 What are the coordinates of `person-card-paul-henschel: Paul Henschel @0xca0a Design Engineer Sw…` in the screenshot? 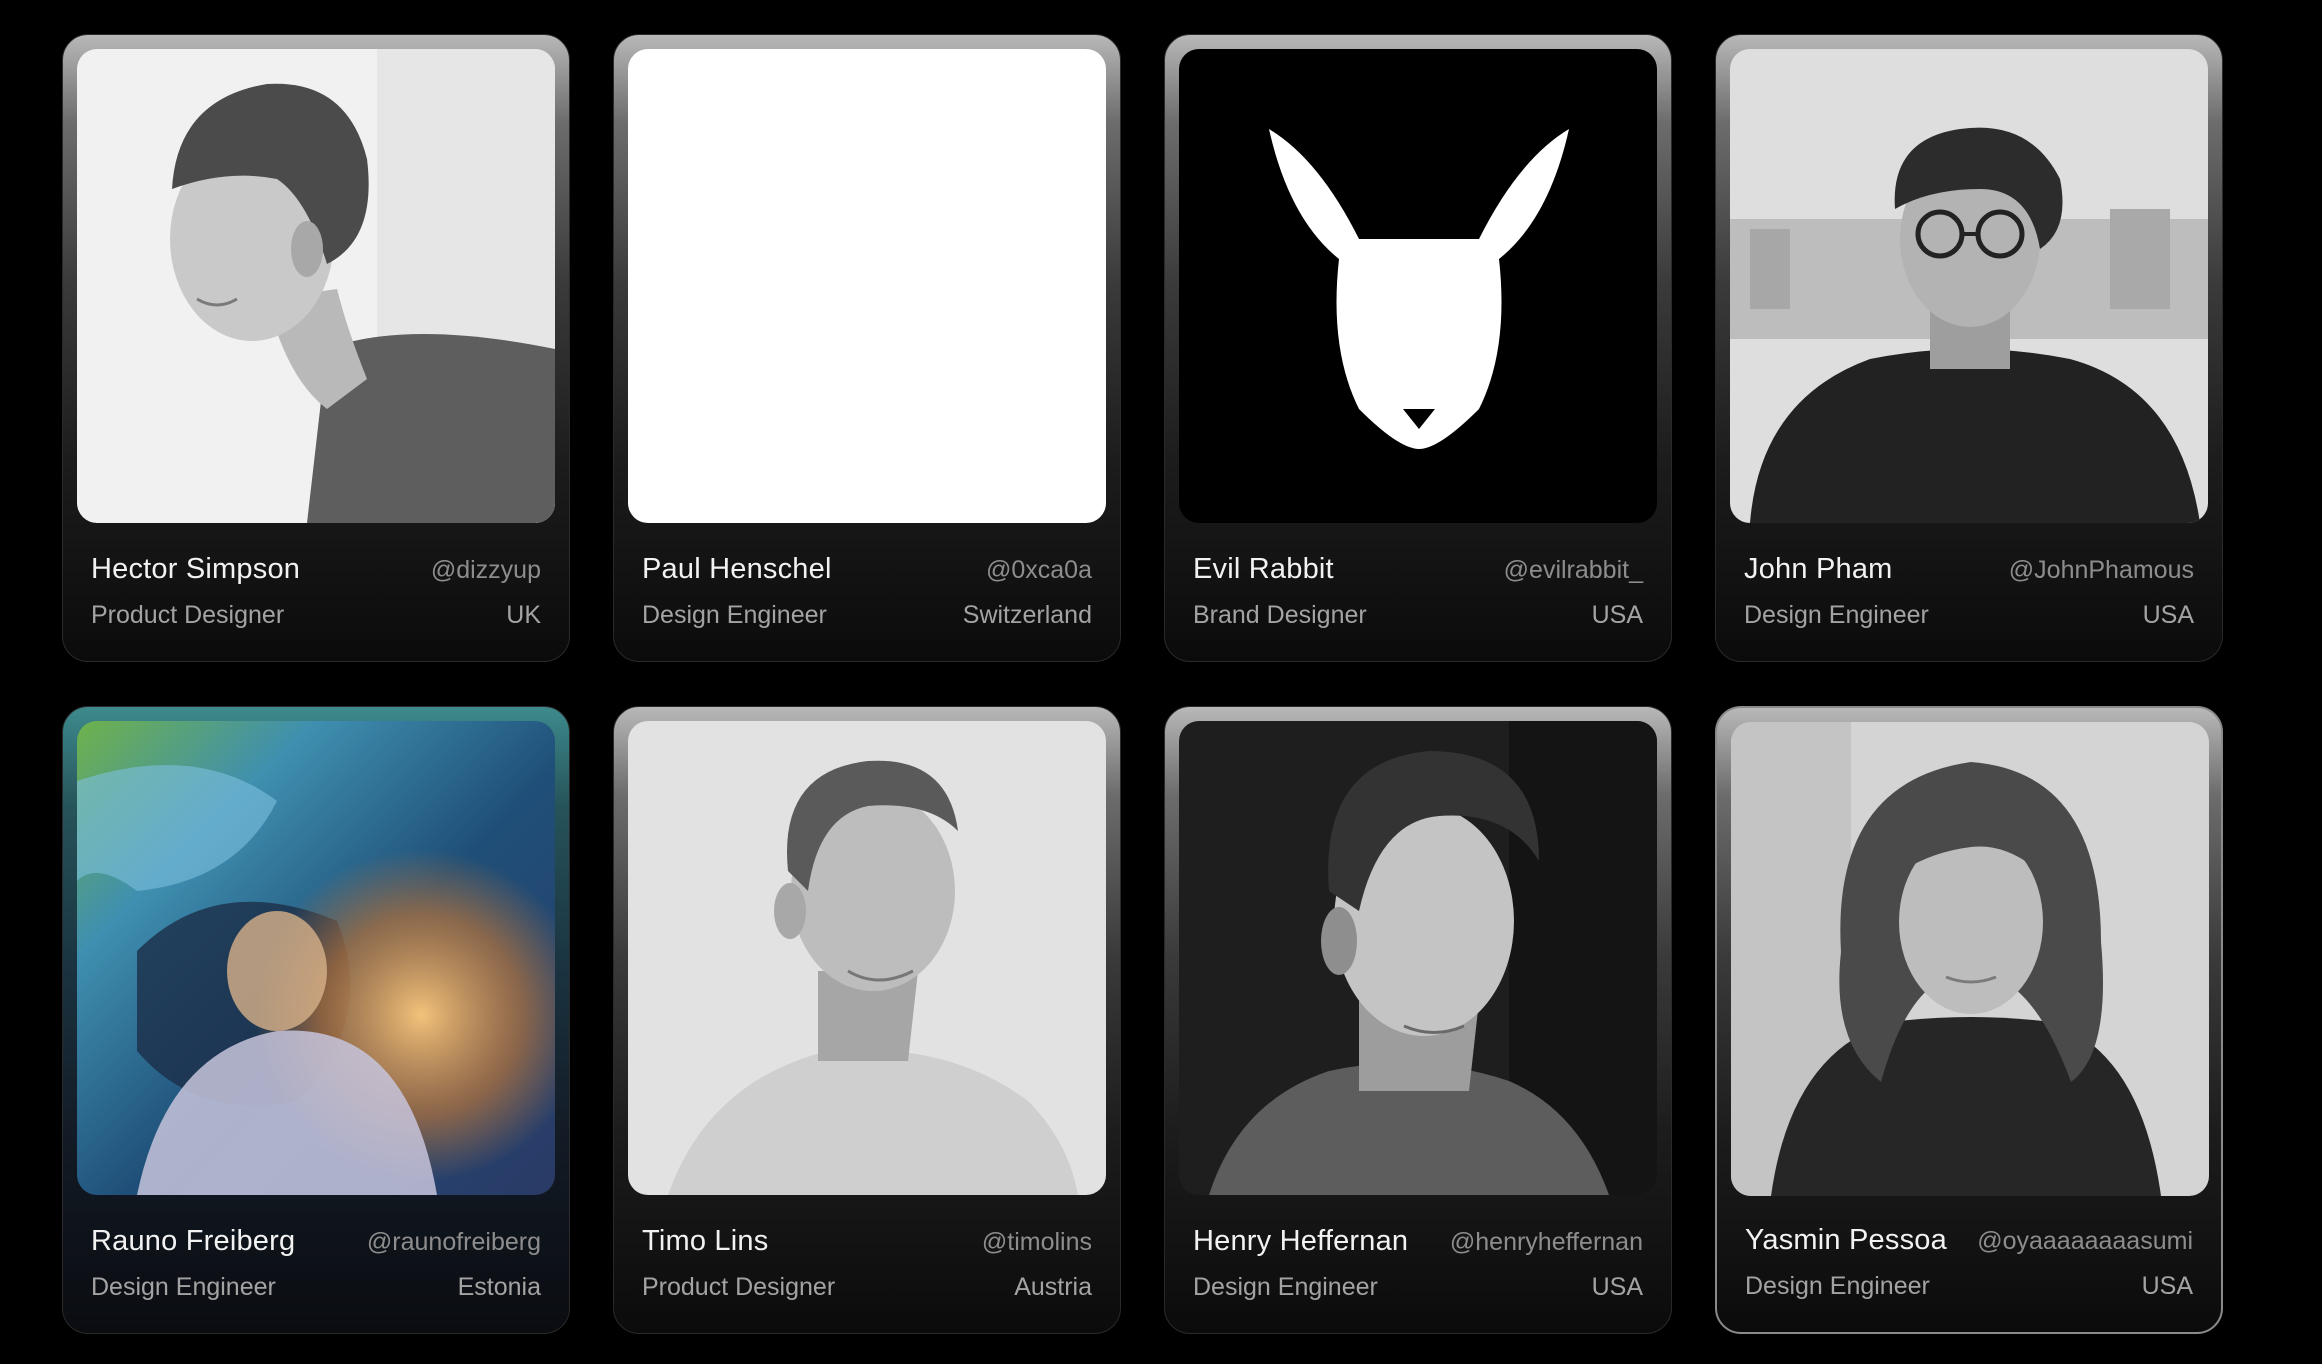 It's located at (867, 348).